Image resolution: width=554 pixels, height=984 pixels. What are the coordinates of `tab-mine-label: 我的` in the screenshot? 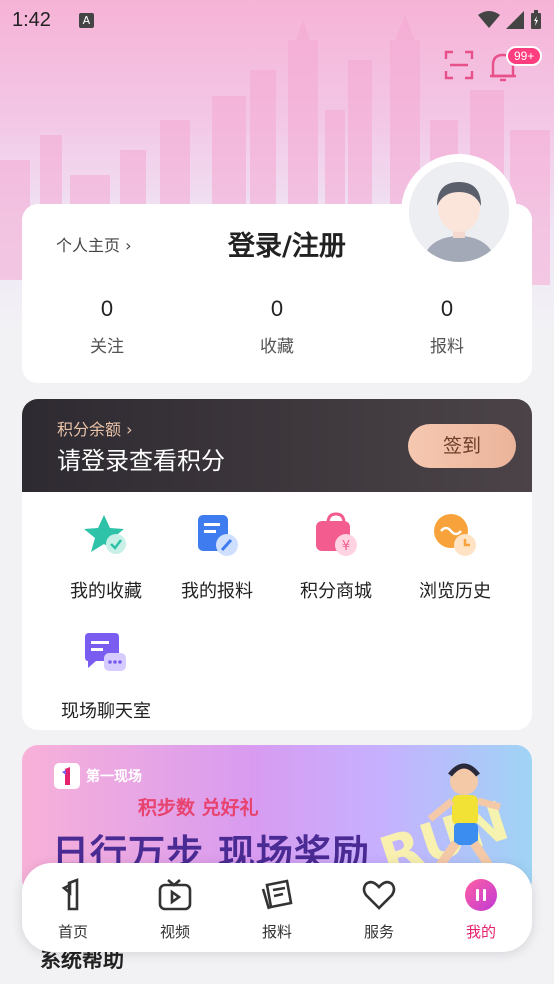 It's located at (480, 932).